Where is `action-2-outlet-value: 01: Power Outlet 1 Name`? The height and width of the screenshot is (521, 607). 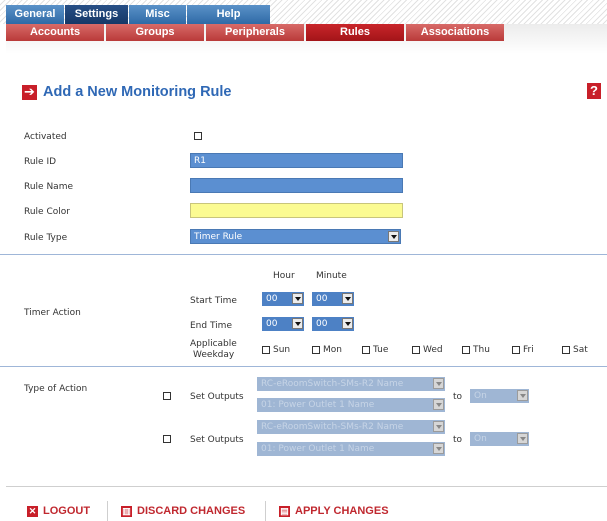
action-2-outlet-value: 01: Power Outlet 1 Name is located at coordinates (318, 449).